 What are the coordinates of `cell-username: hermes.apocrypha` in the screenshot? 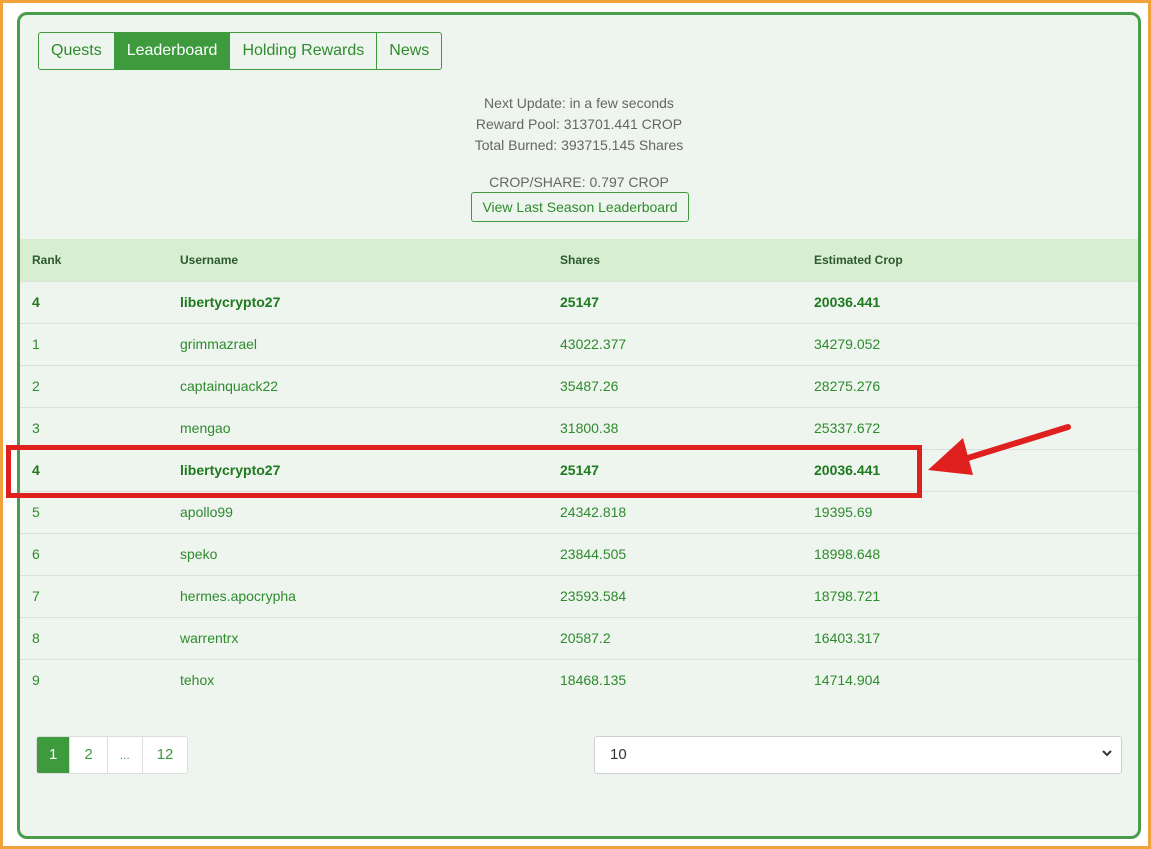 It's located at (364, 595).